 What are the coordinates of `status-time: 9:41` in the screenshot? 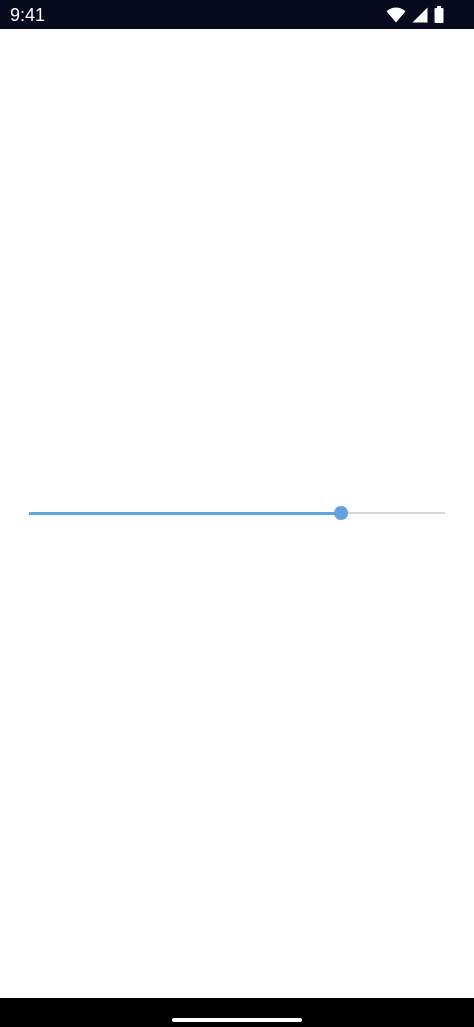 It's located at (28, 15).